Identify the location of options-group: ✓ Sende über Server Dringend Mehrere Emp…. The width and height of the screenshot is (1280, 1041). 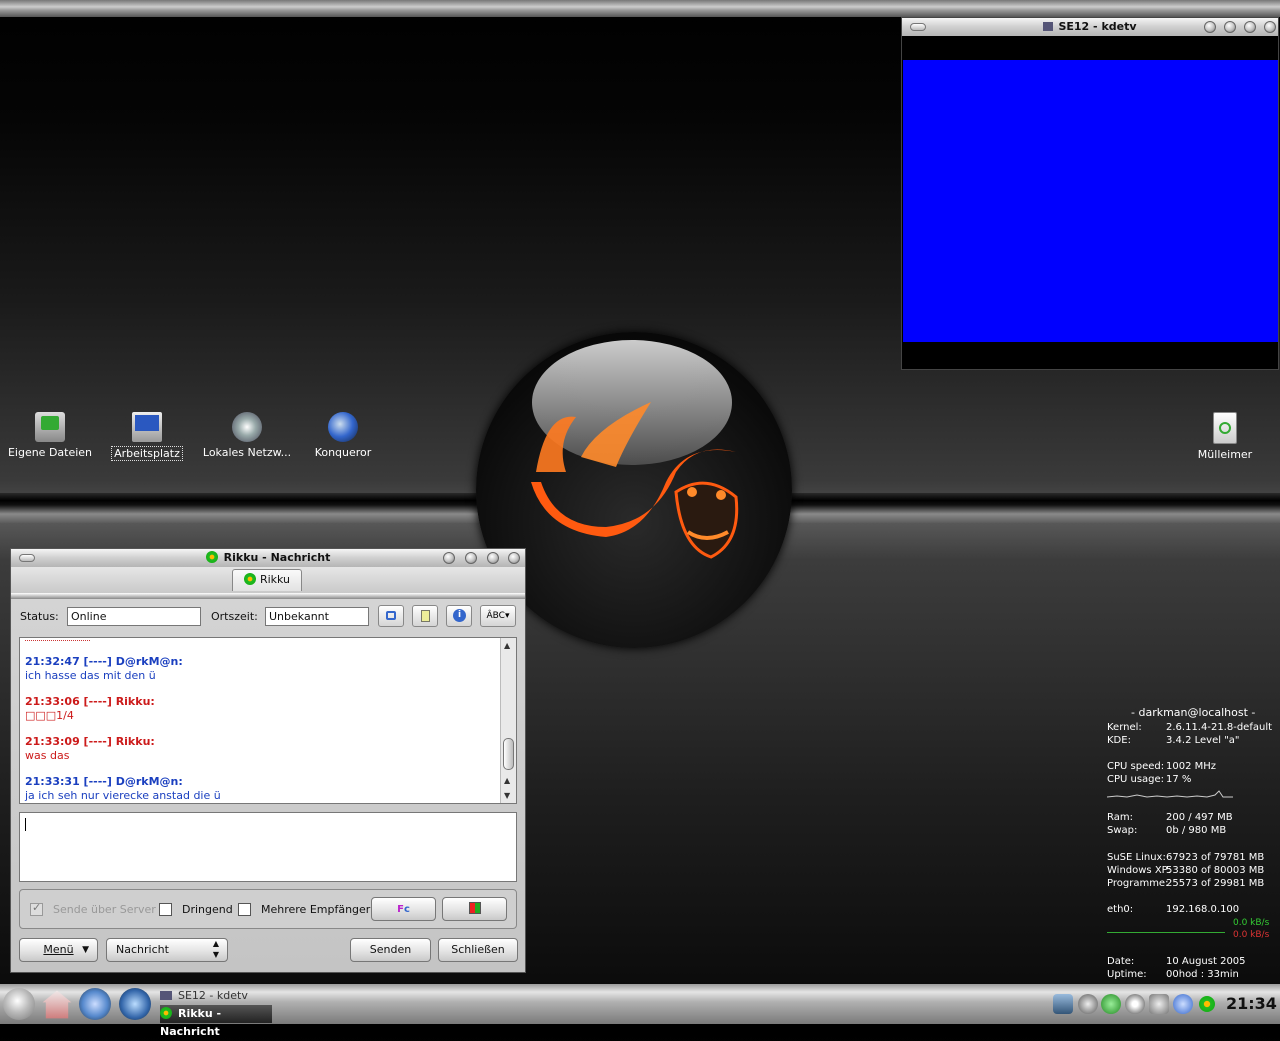
(268, 909).